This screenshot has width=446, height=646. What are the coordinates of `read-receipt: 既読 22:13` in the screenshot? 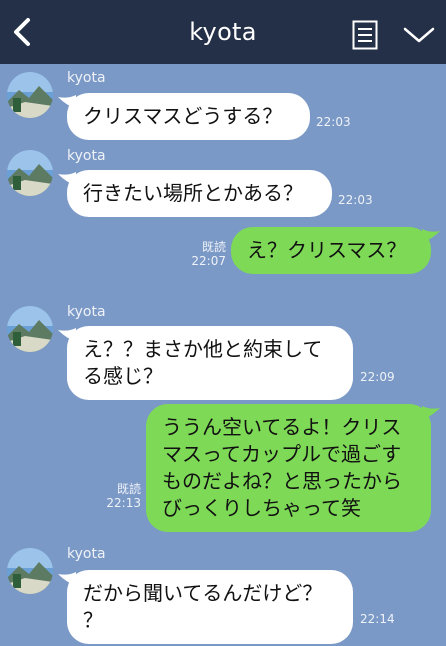 It's located at (118, 496).